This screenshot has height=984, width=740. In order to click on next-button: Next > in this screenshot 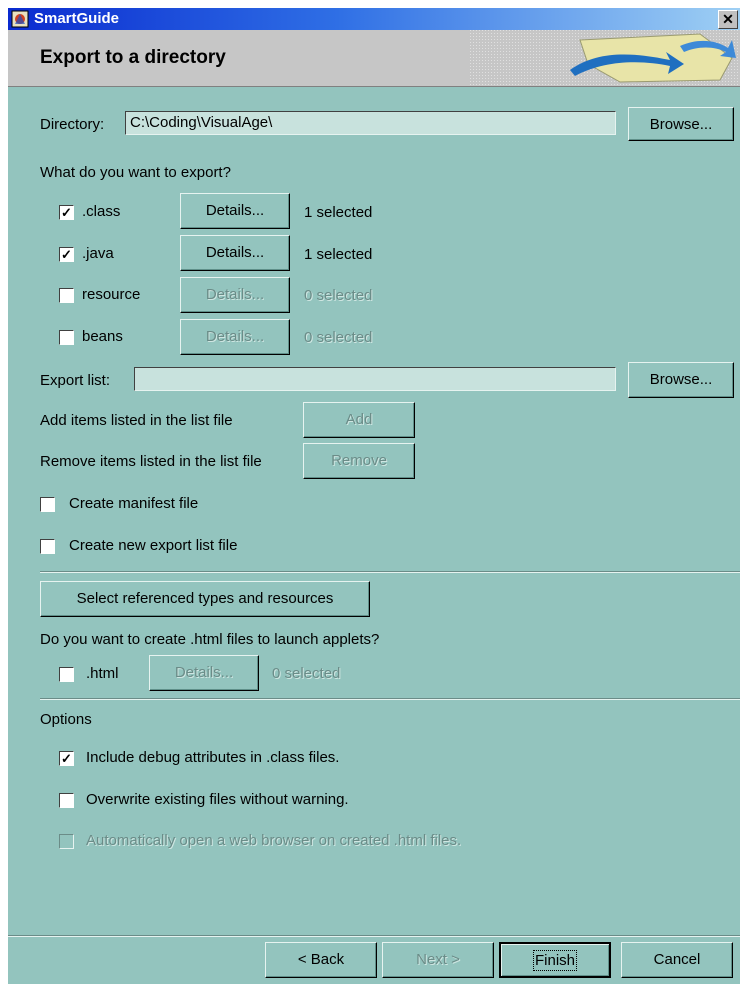, I will do `click(438, 960)`.